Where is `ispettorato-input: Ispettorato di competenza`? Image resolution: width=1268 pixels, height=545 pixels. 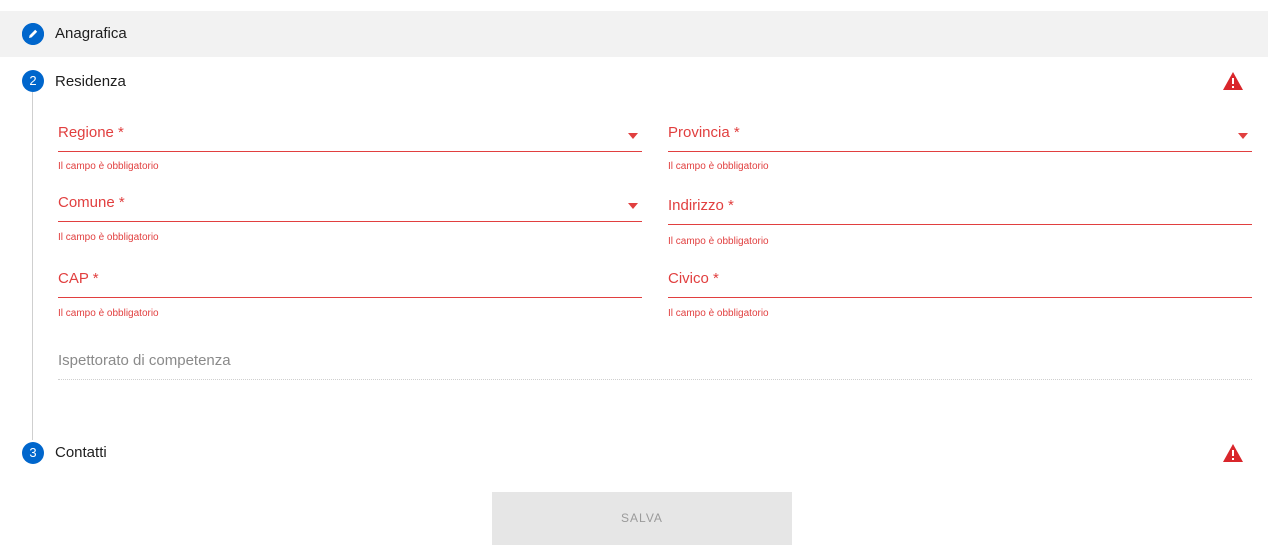 ispettorato-input: Ispettorato di competenza is located at coordinates (655, 365).